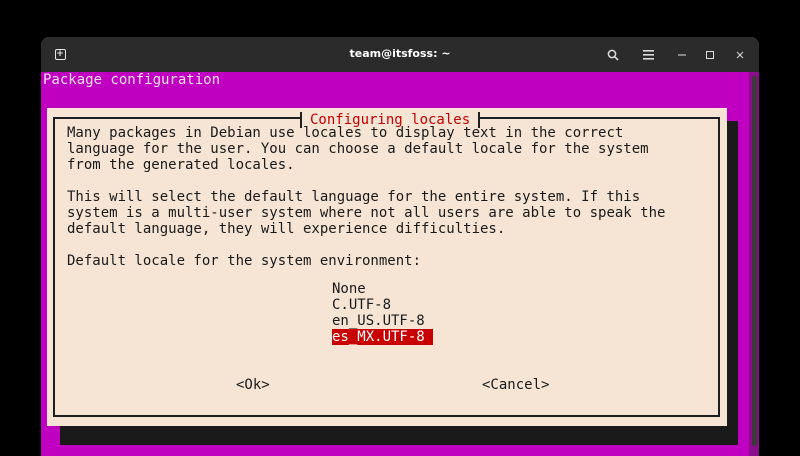 The image size is (800, 456). I want to click on locale-option-en-us-utf8: en_US.UTF-8, so click(382, 321).